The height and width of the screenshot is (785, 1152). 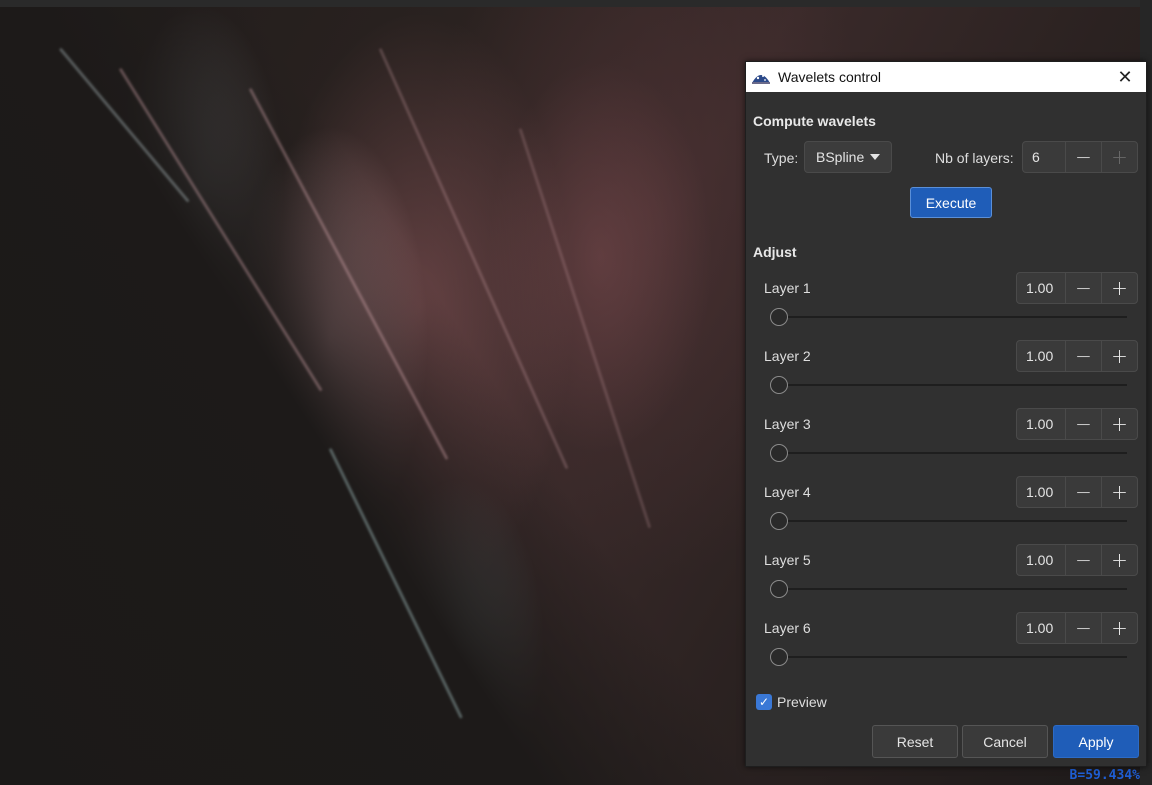 What do you see at coordinates (875, 157) in the screenshot?
I see `dropdown-arrow-icon` at bounding box center [875, 157].